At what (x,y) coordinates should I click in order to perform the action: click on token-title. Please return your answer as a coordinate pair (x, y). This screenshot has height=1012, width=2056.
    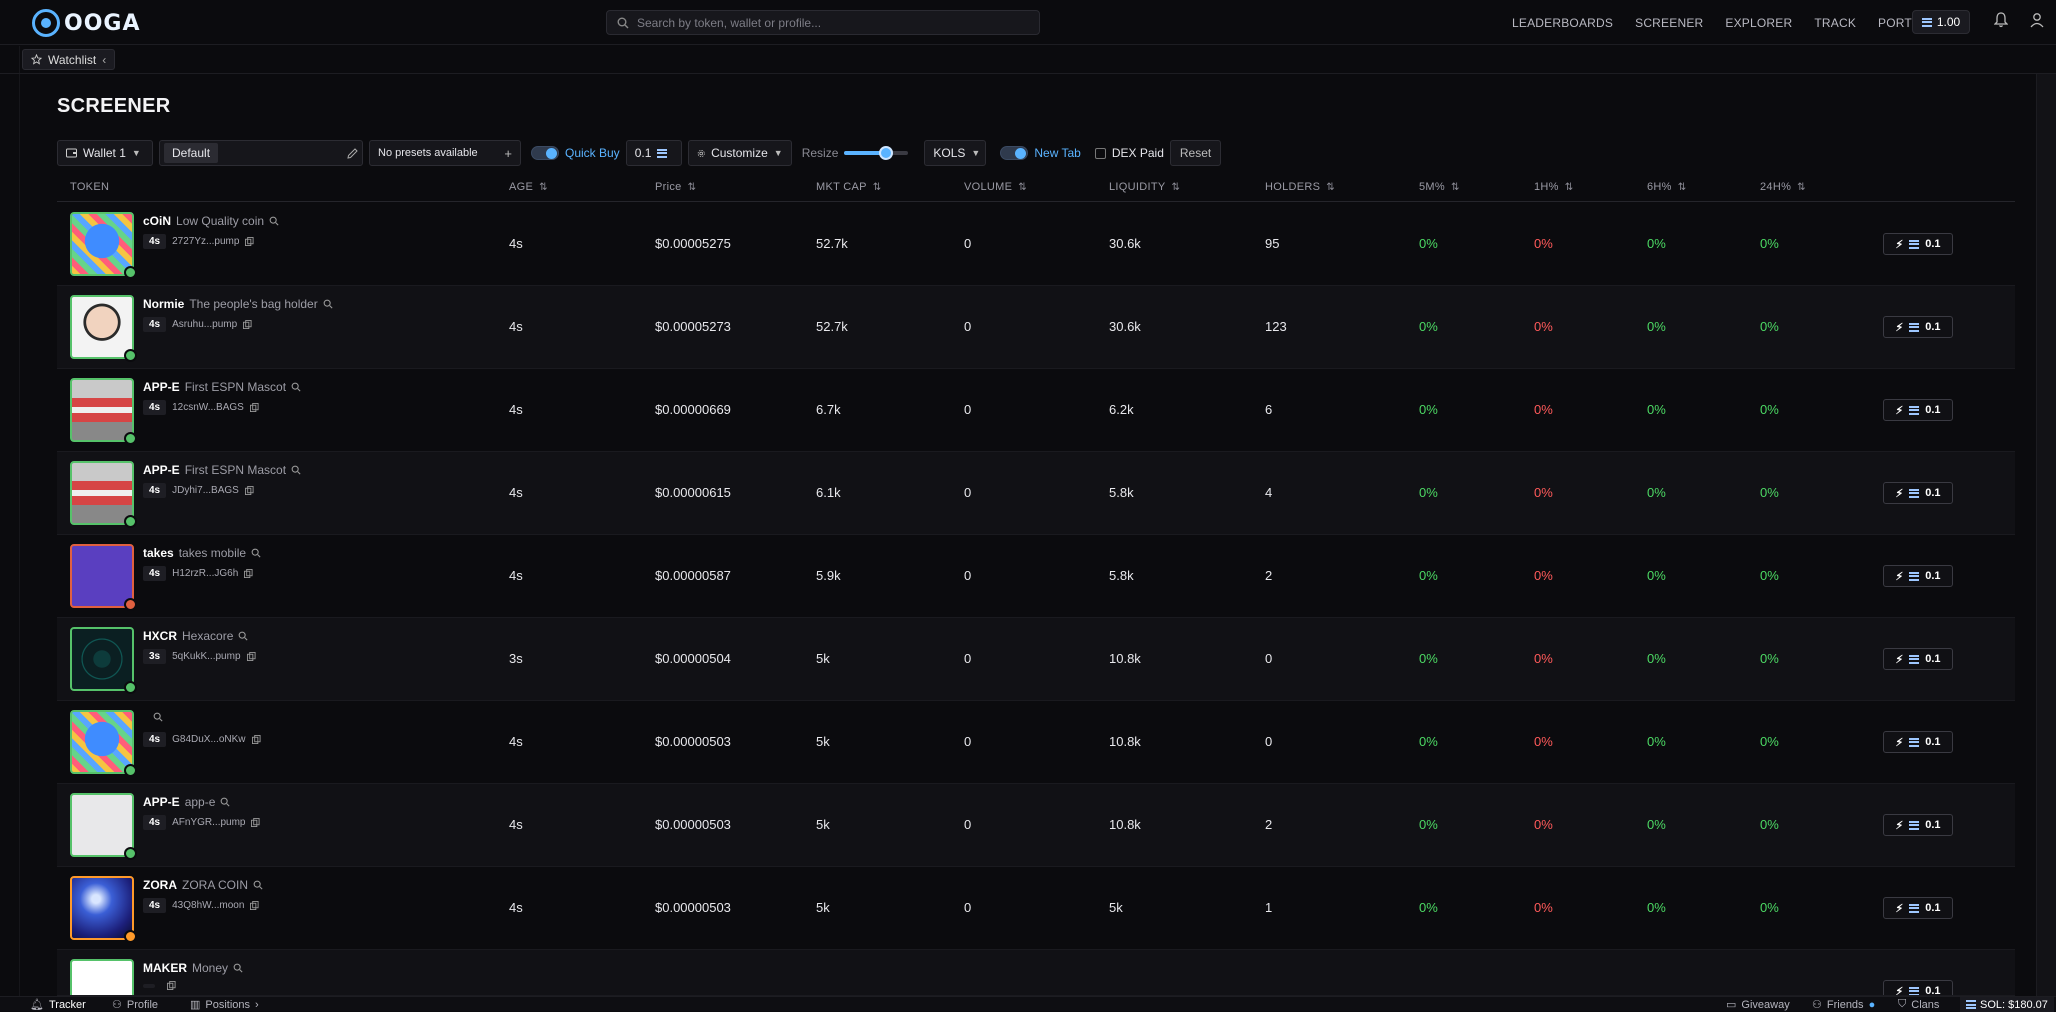
    Looking at the image, I should click on (153, 717).